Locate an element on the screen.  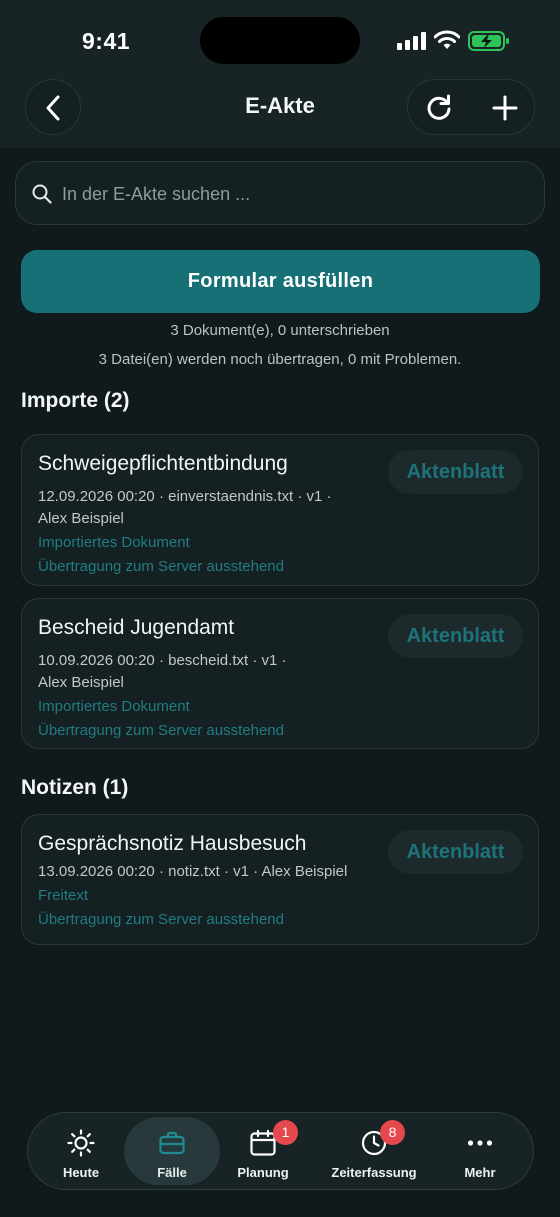
notification-badge: 8 is located at coordinates (392, 1132).